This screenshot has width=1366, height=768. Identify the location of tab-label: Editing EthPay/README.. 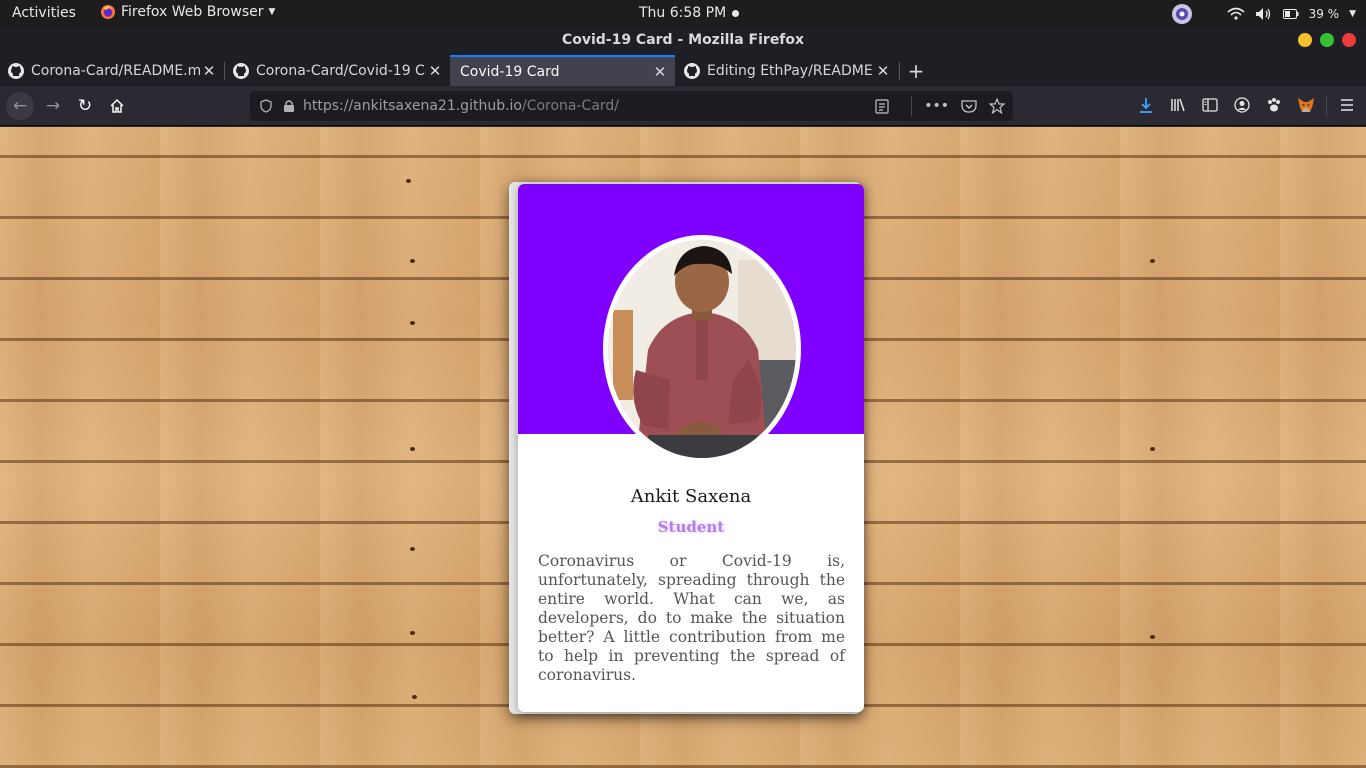
(790, 70).